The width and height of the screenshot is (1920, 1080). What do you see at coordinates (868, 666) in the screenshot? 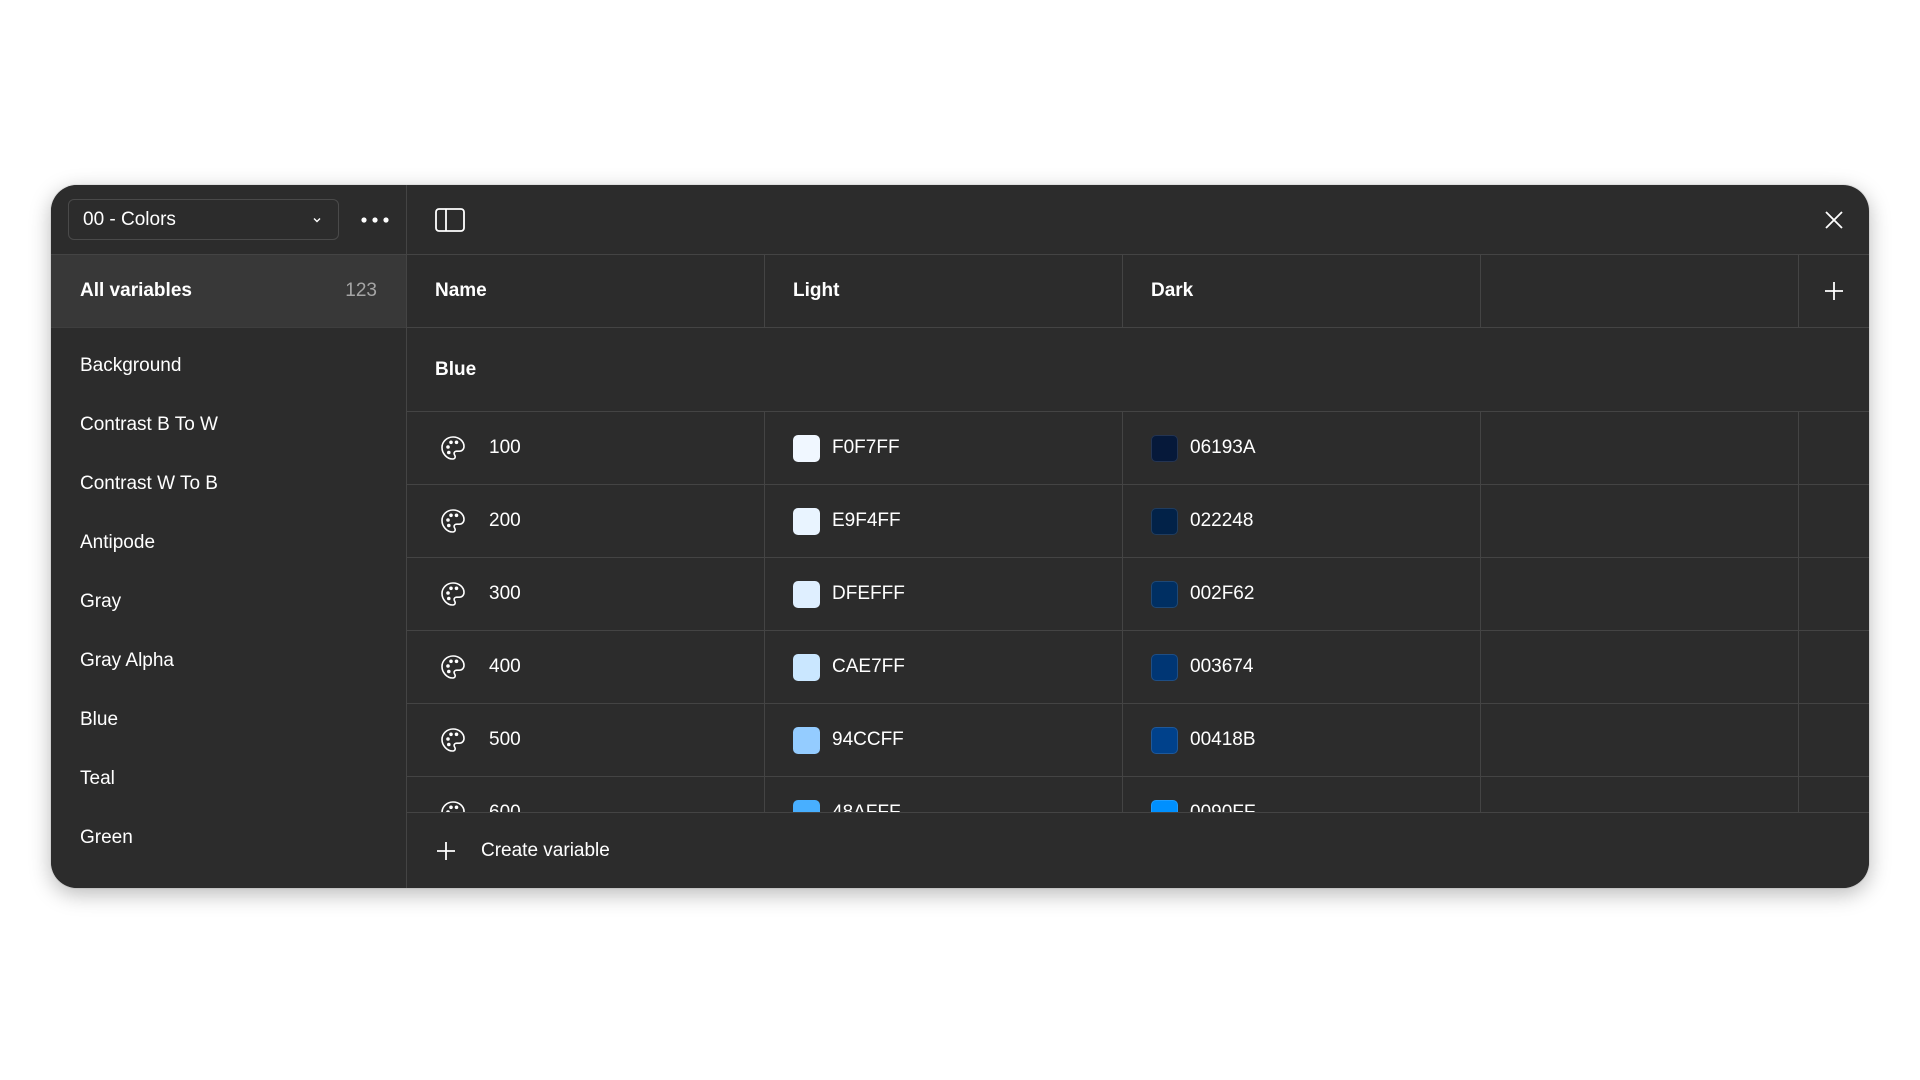
I see `light-value: CAE7FF` at bounding box center [868, 666].